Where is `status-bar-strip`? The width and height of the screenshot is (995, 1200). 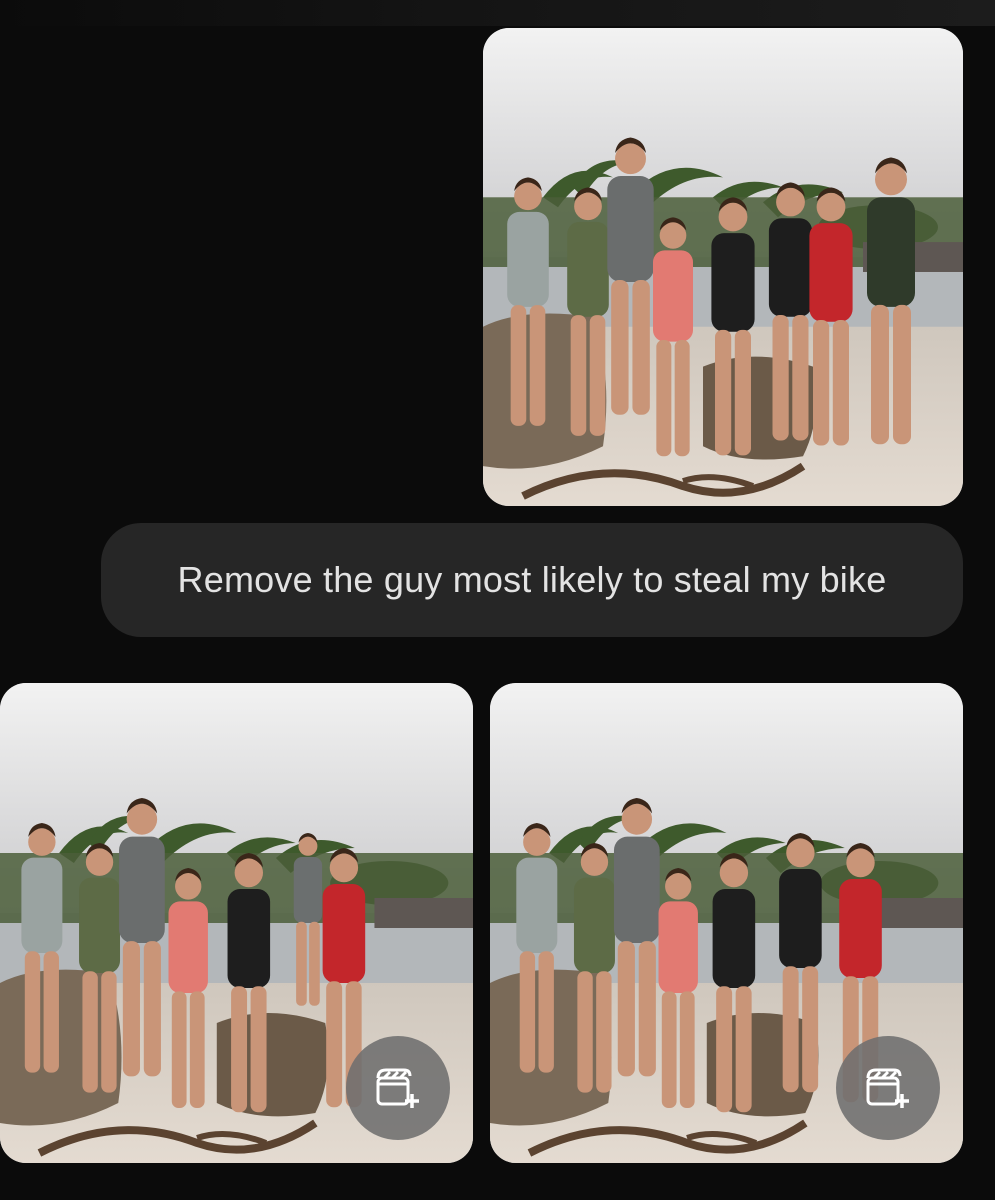
status-bar-strip is located at coordinates (497, 13).